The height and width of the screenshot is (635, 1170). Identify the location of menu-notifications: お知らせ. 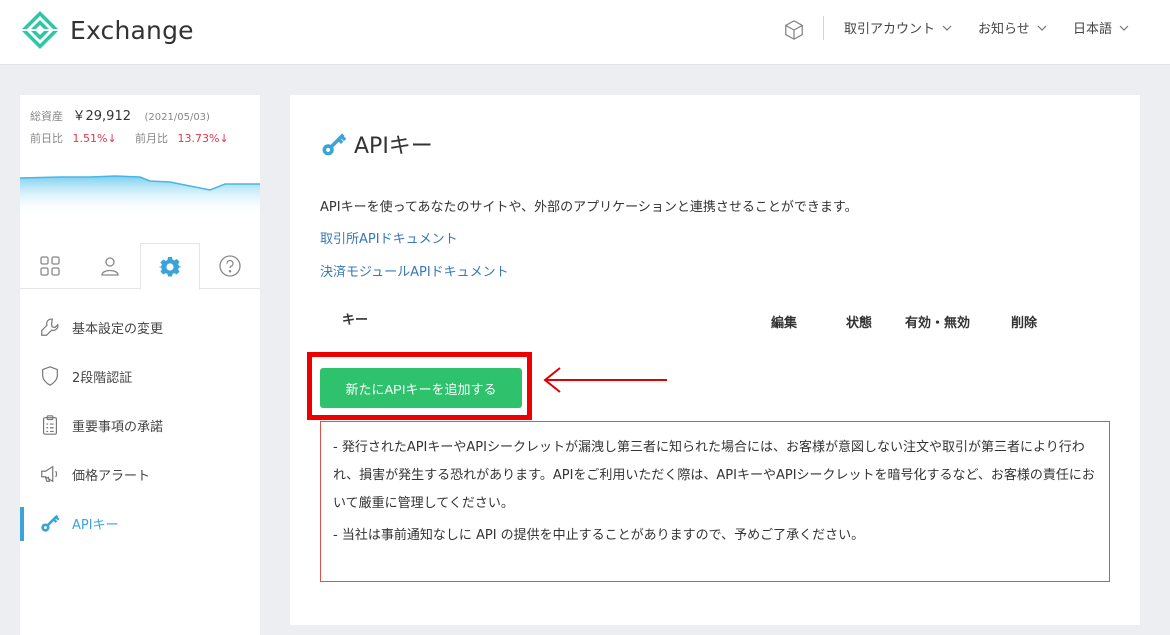
(1012, 27).